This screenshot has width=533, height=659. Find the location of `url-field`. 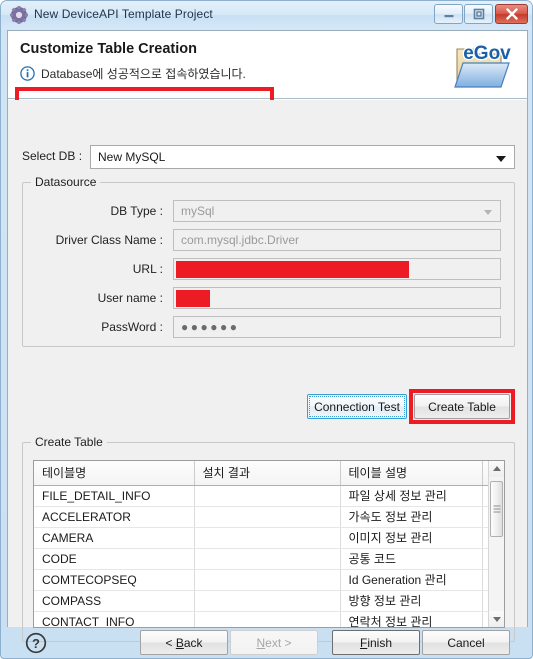

url-field is located at coordinates (337, 269).